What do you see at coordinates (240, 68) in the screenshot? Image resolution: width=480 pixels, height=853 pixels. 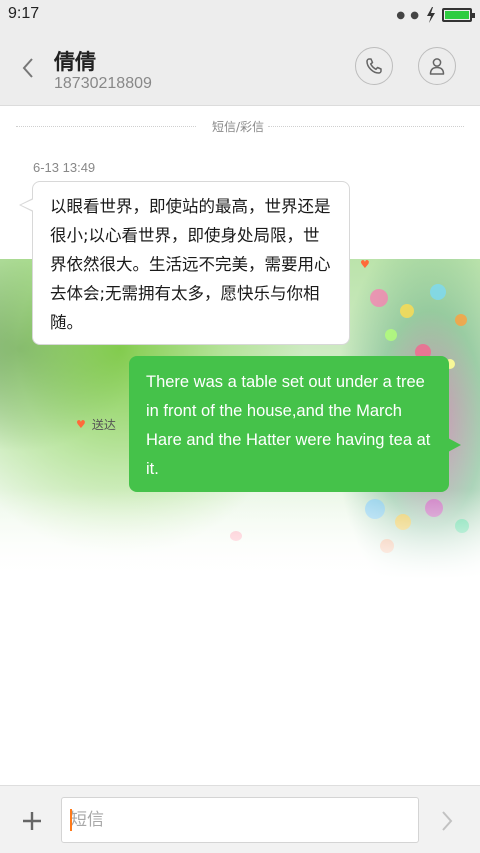 I see `conversation-header: 倩倩 18730218809` at bounding box center [240, 68].